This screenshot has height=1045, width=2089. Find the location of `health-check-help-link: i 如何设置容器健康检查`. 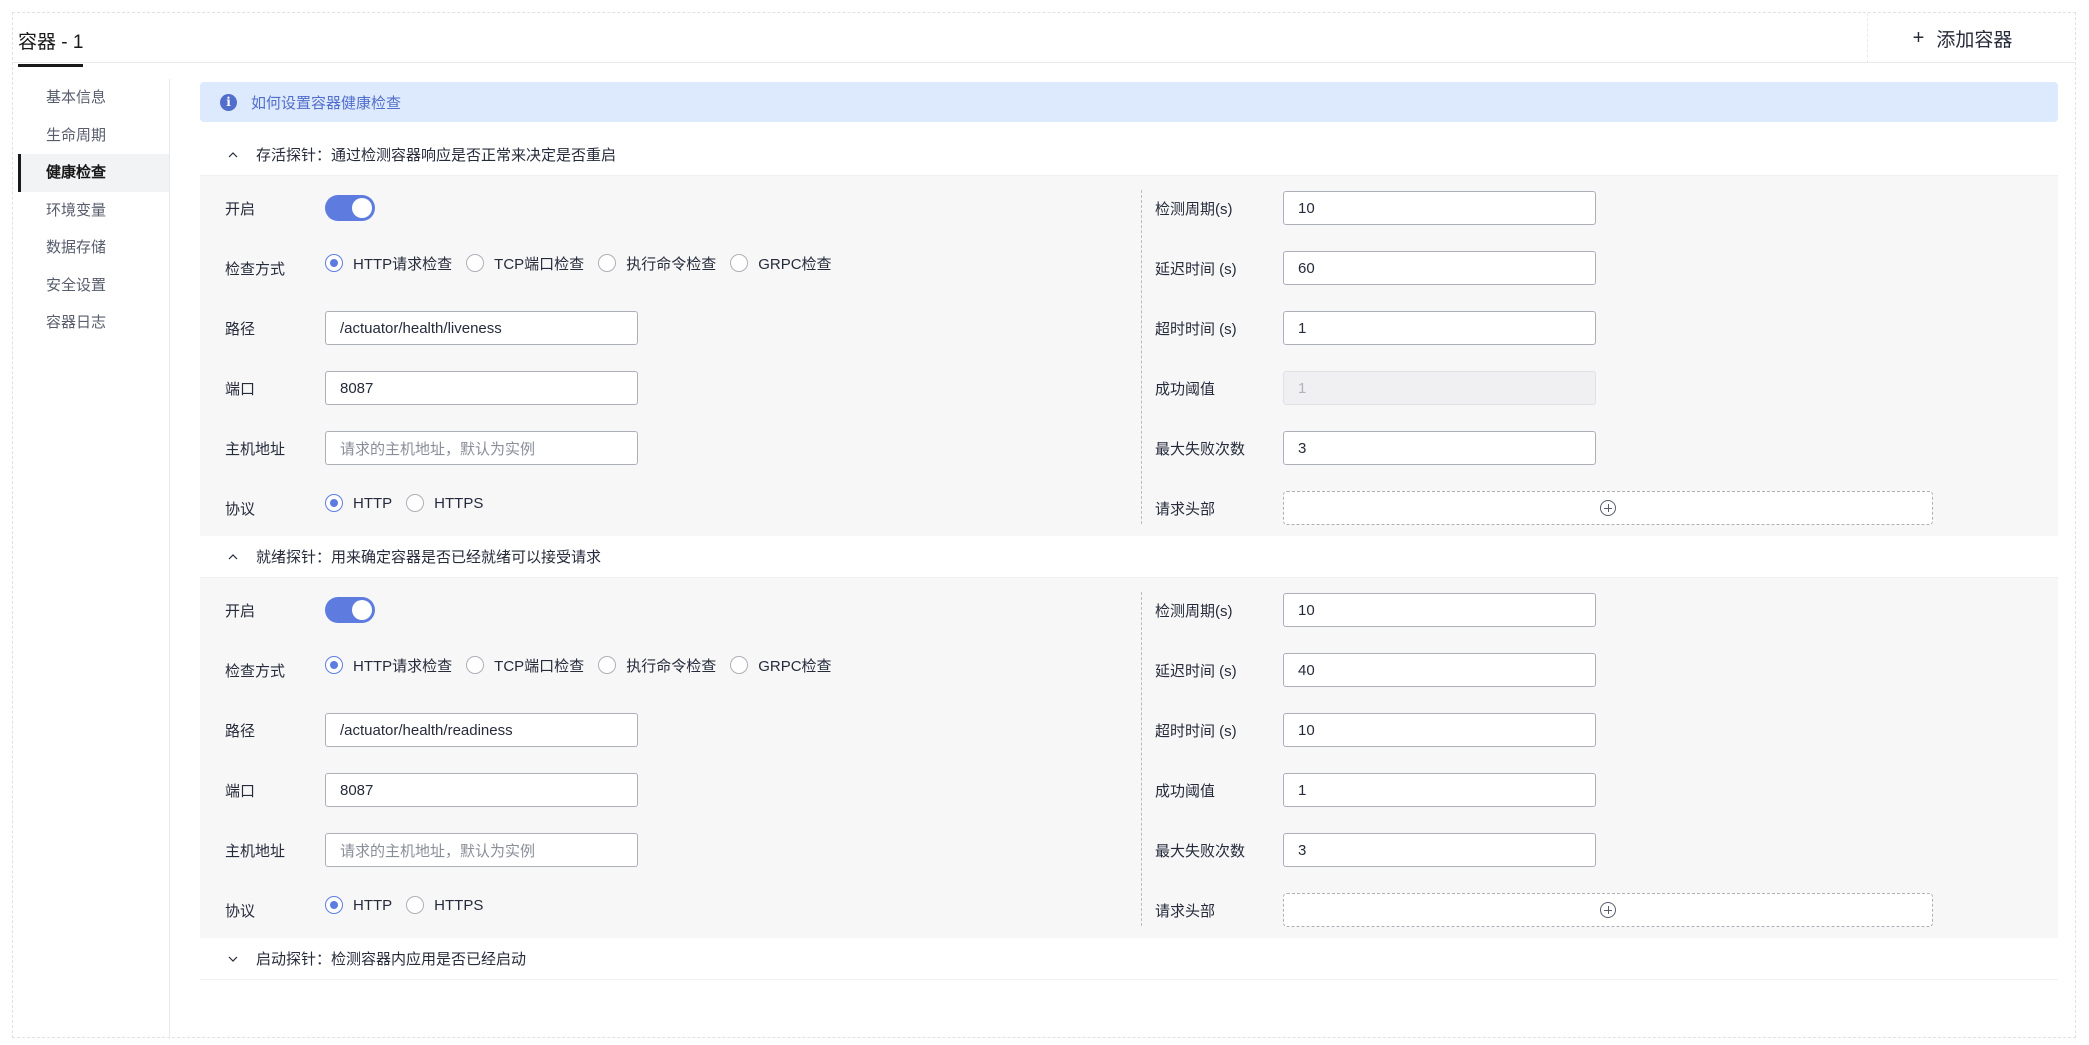

health-check-help-link: i 如何设置容器健康检查 is located at coordinates (1129, 102).